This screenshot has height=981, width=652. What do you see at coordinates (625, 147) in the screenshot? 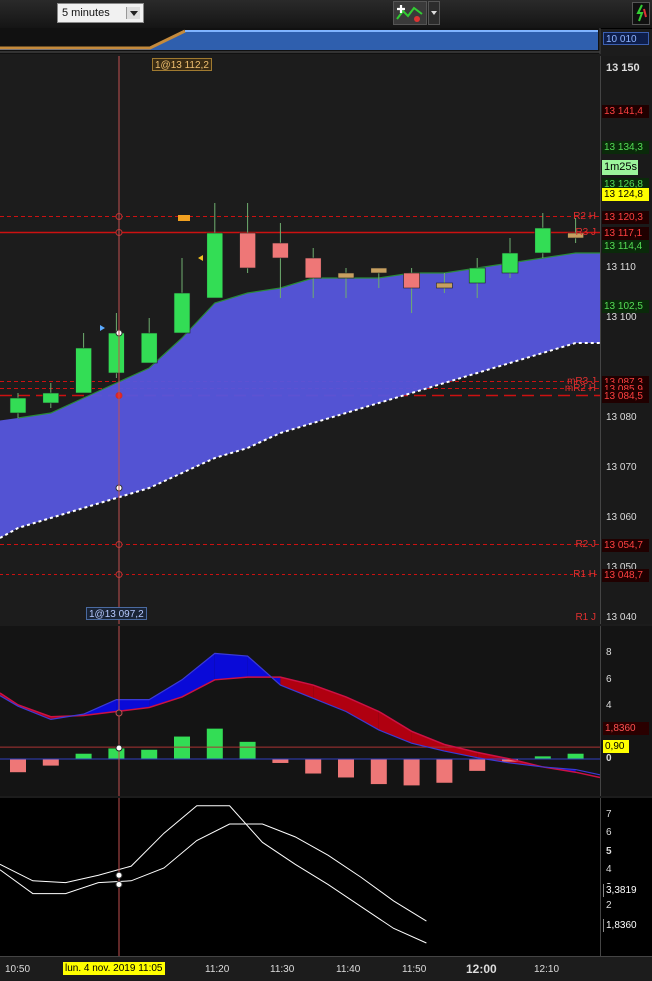
I see `band-value-label: 13 134,3` at bounding box center [625, 147].